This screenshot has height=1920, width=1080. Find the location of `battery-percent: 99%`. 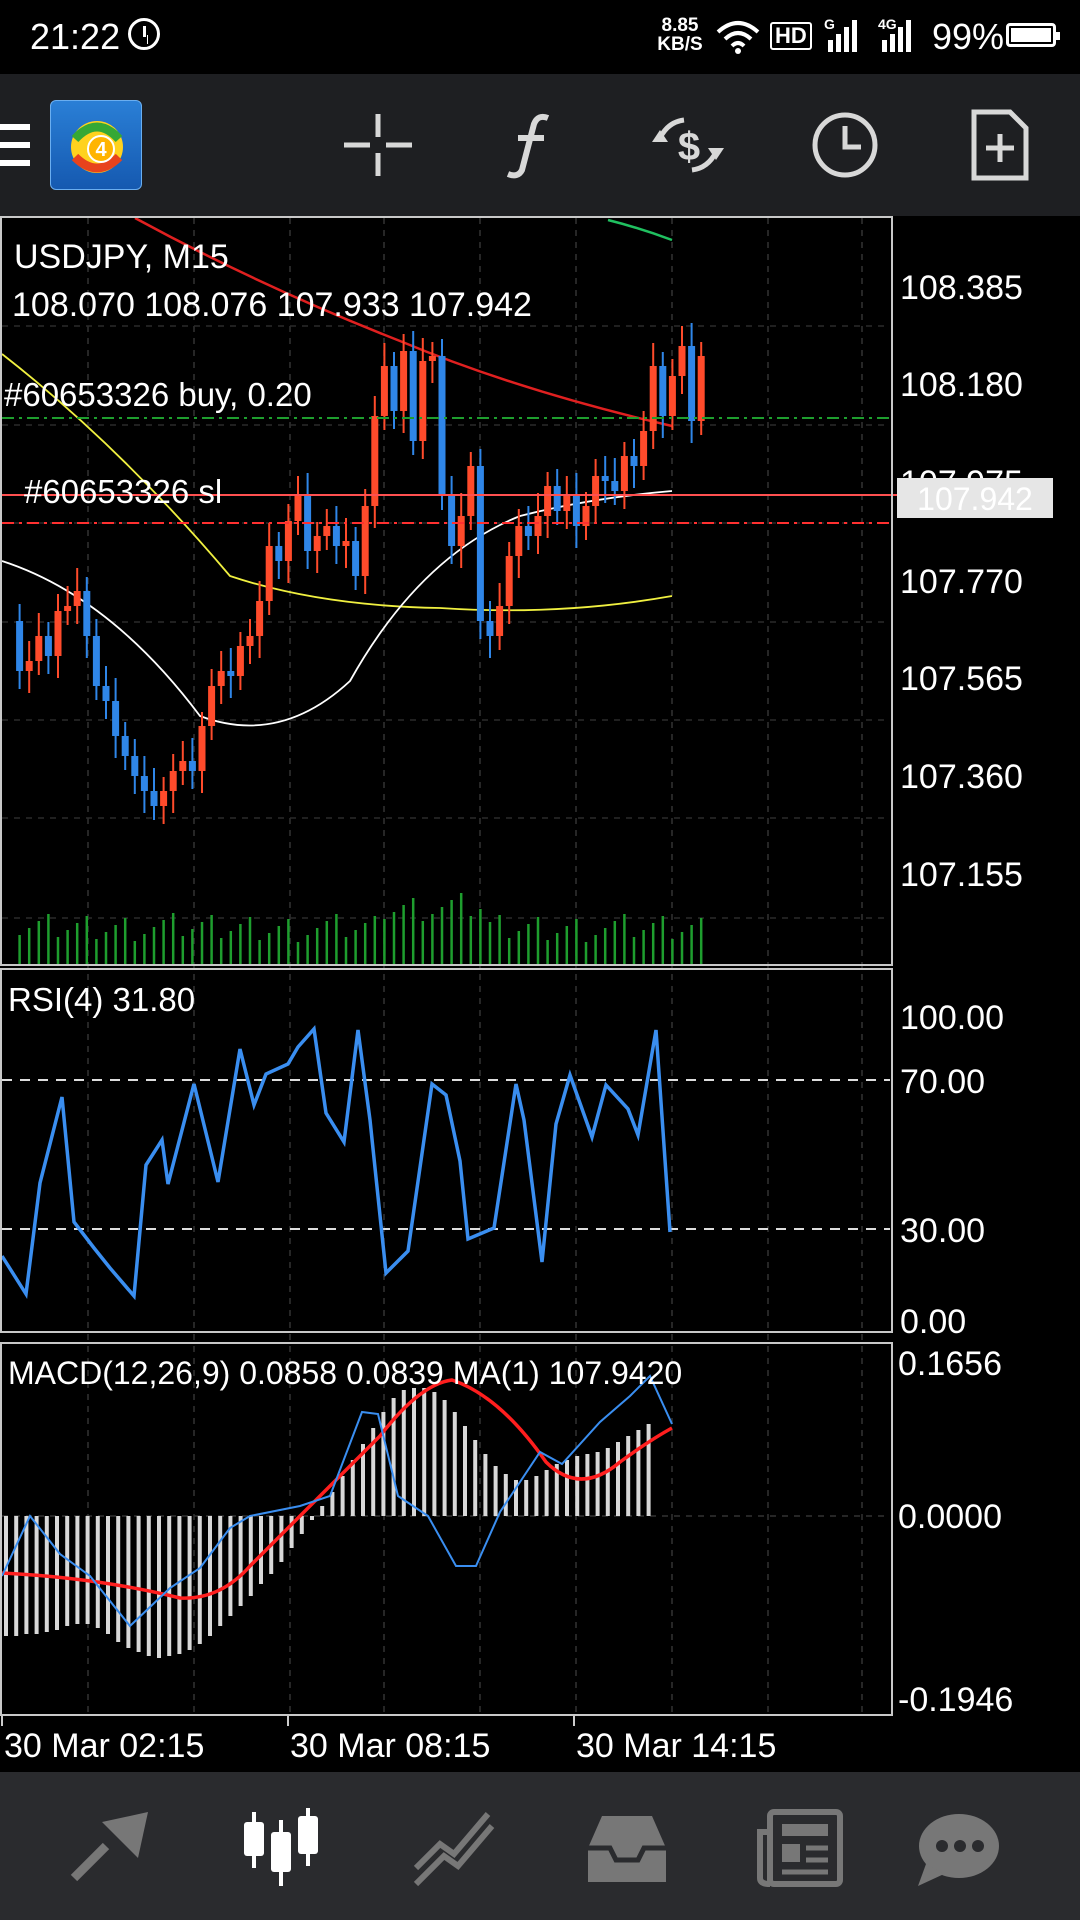

battery-percent: 99% is located at coordinates (968, 36).